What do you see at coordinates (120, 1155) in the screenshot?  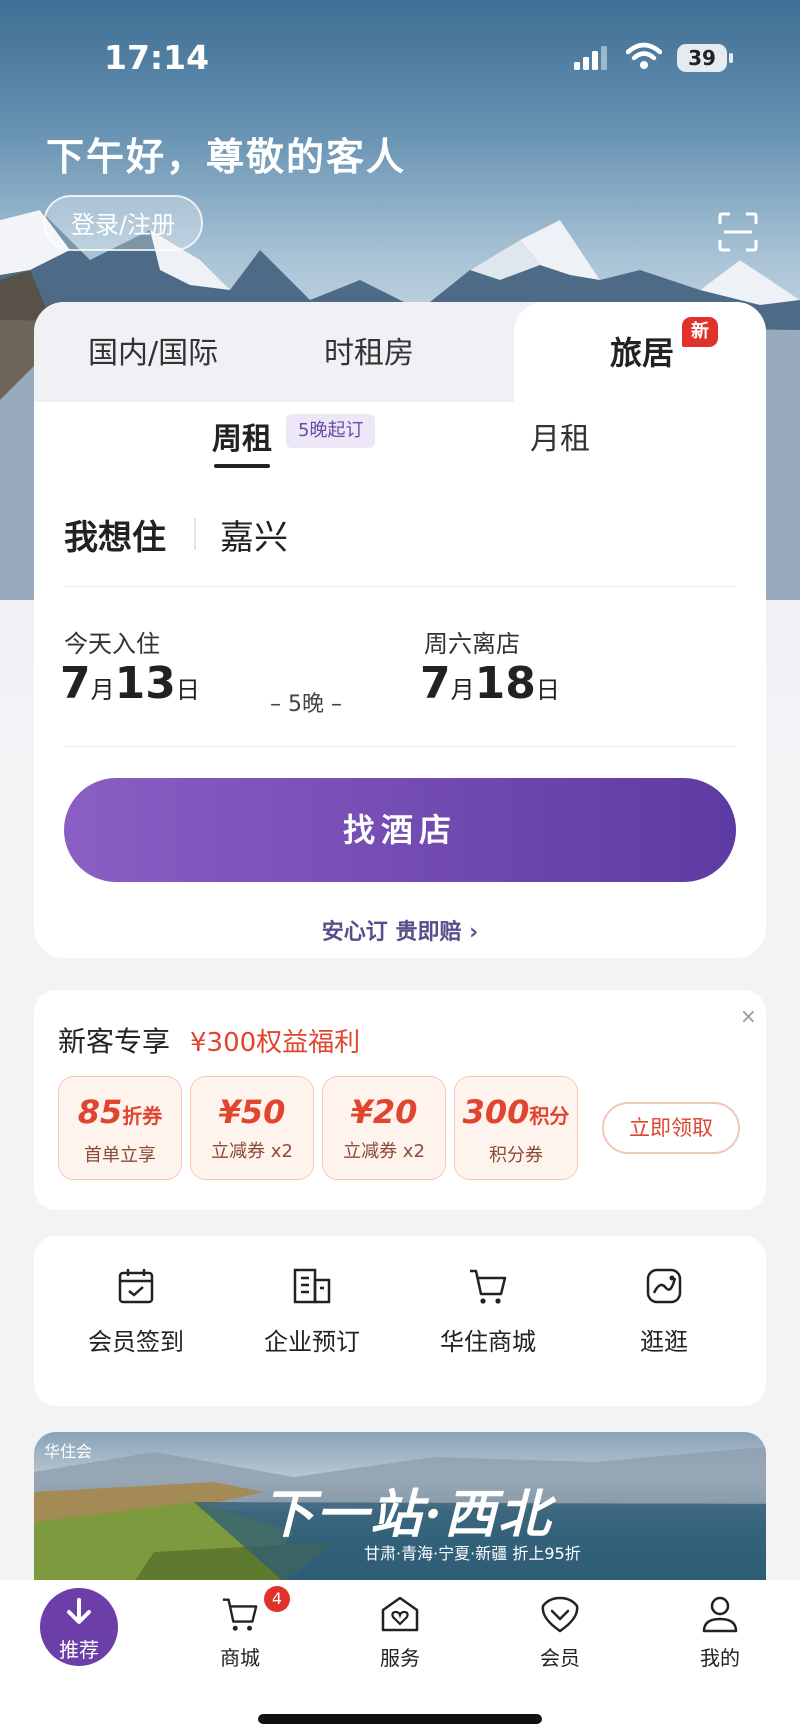 I see `coupon-desc: 首单立享` at bounding box center [120, 1155].